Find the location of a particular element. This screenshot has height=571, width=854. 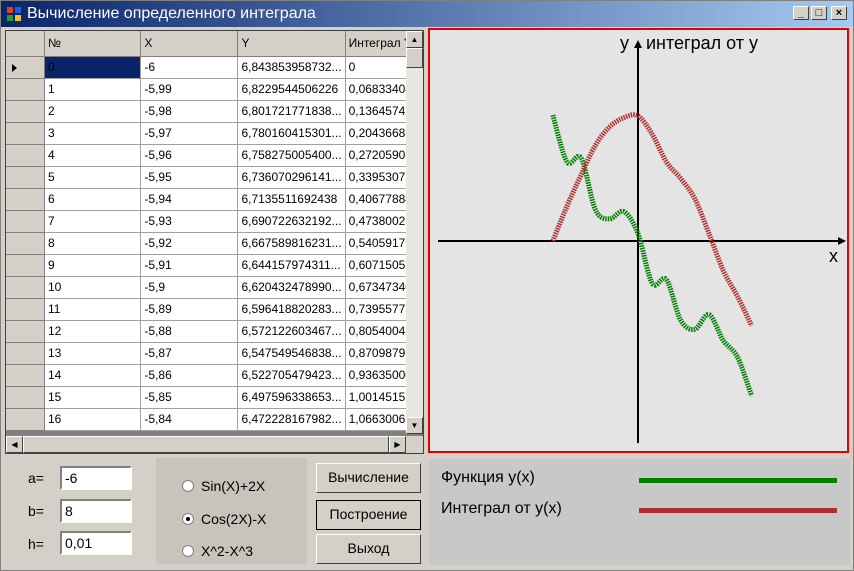

cell-number: 8 is located at coordinates (93, 243).